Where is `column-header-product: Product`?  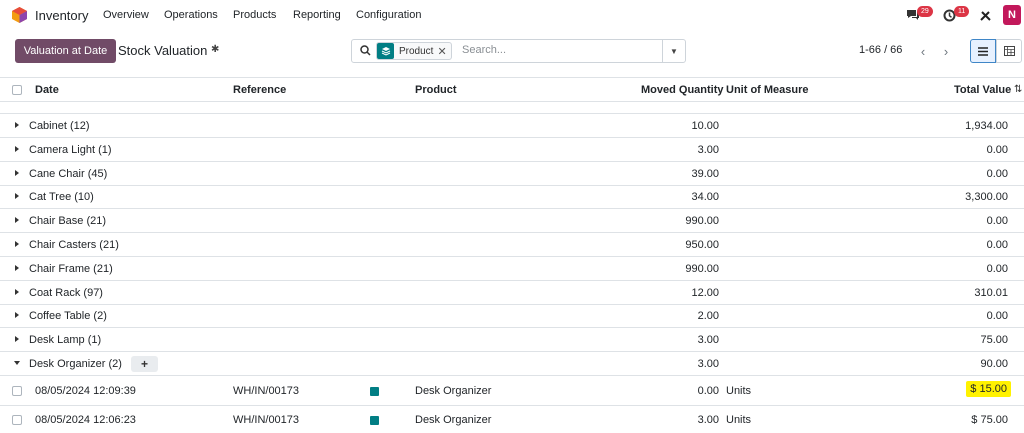 column-header-product: Product is located at coordinates (436, 90).